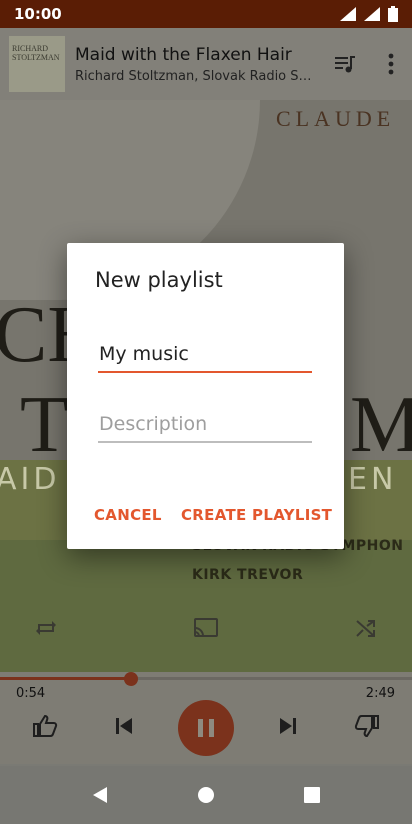  Describe the element at coordinates (131, 679) in the screenshot. I see `progress-knob` at that location.